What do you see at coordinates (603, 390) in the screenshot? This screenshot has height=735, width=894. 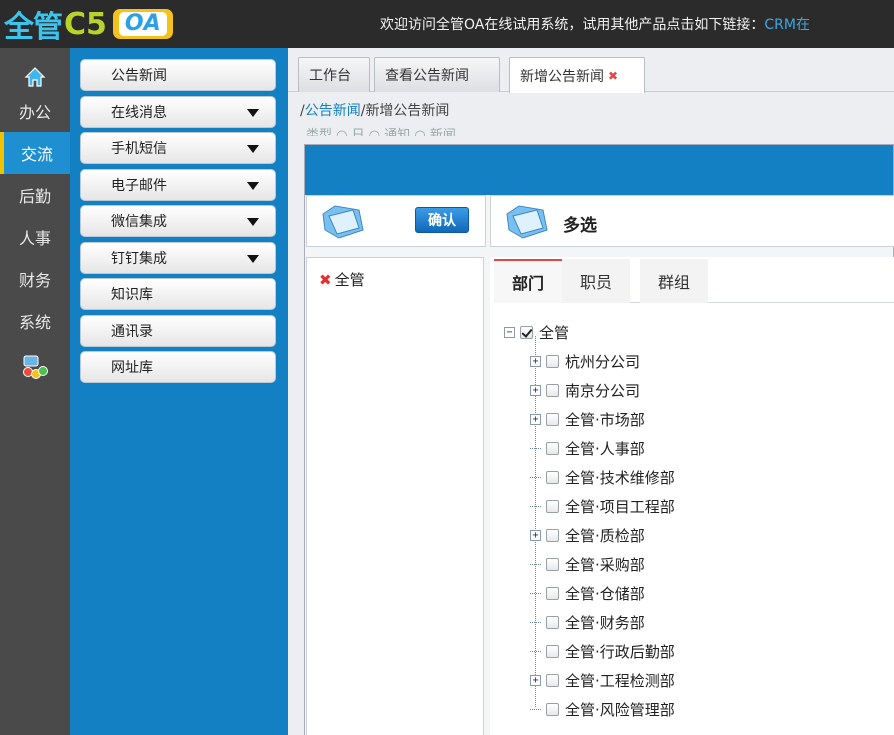 I see `tree-node-label: 南京分公司` at bounding box center [603, 390].